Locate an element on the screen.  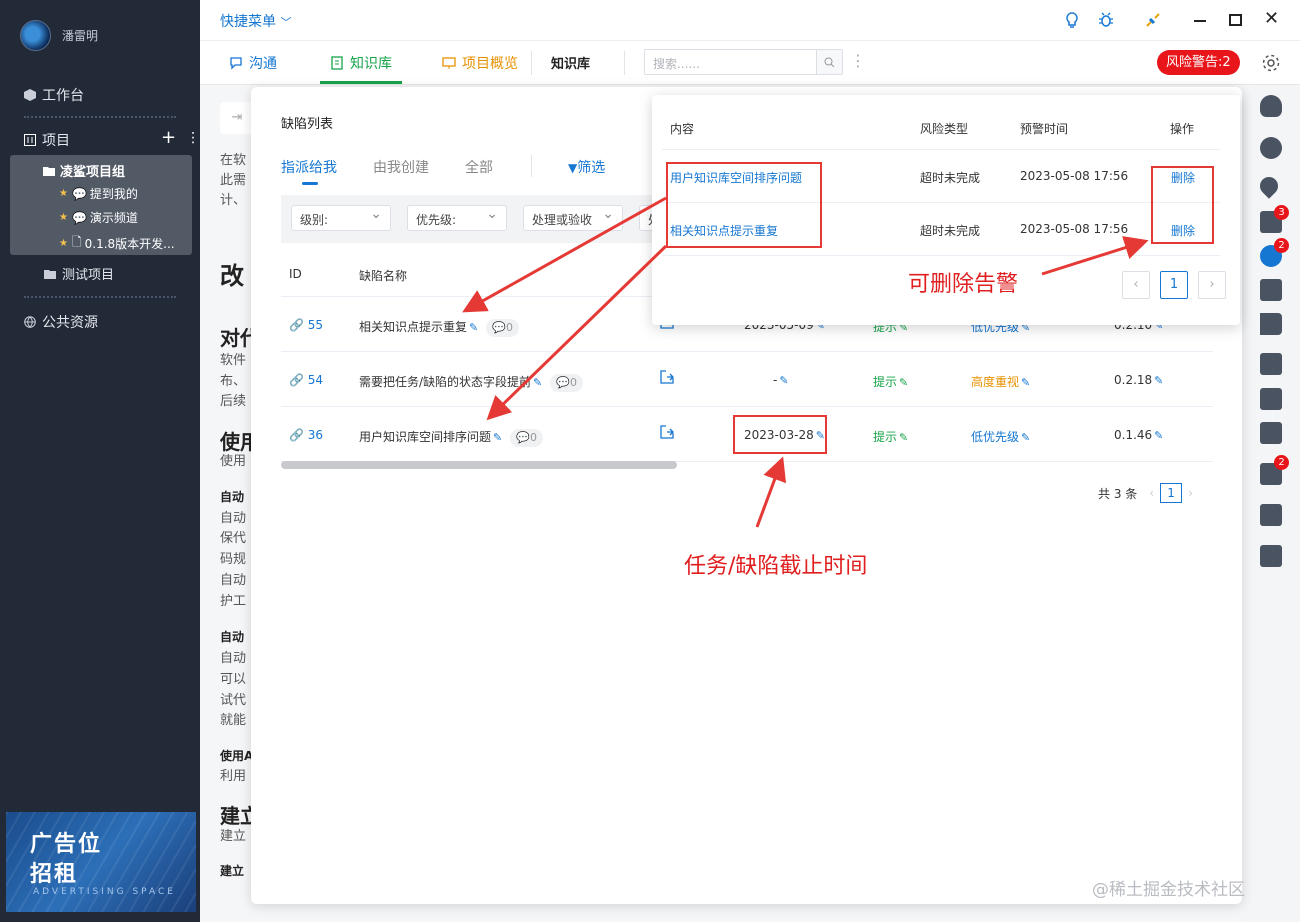
annotation-deletable: 可删除告警 is located at coordinates (963, 284).